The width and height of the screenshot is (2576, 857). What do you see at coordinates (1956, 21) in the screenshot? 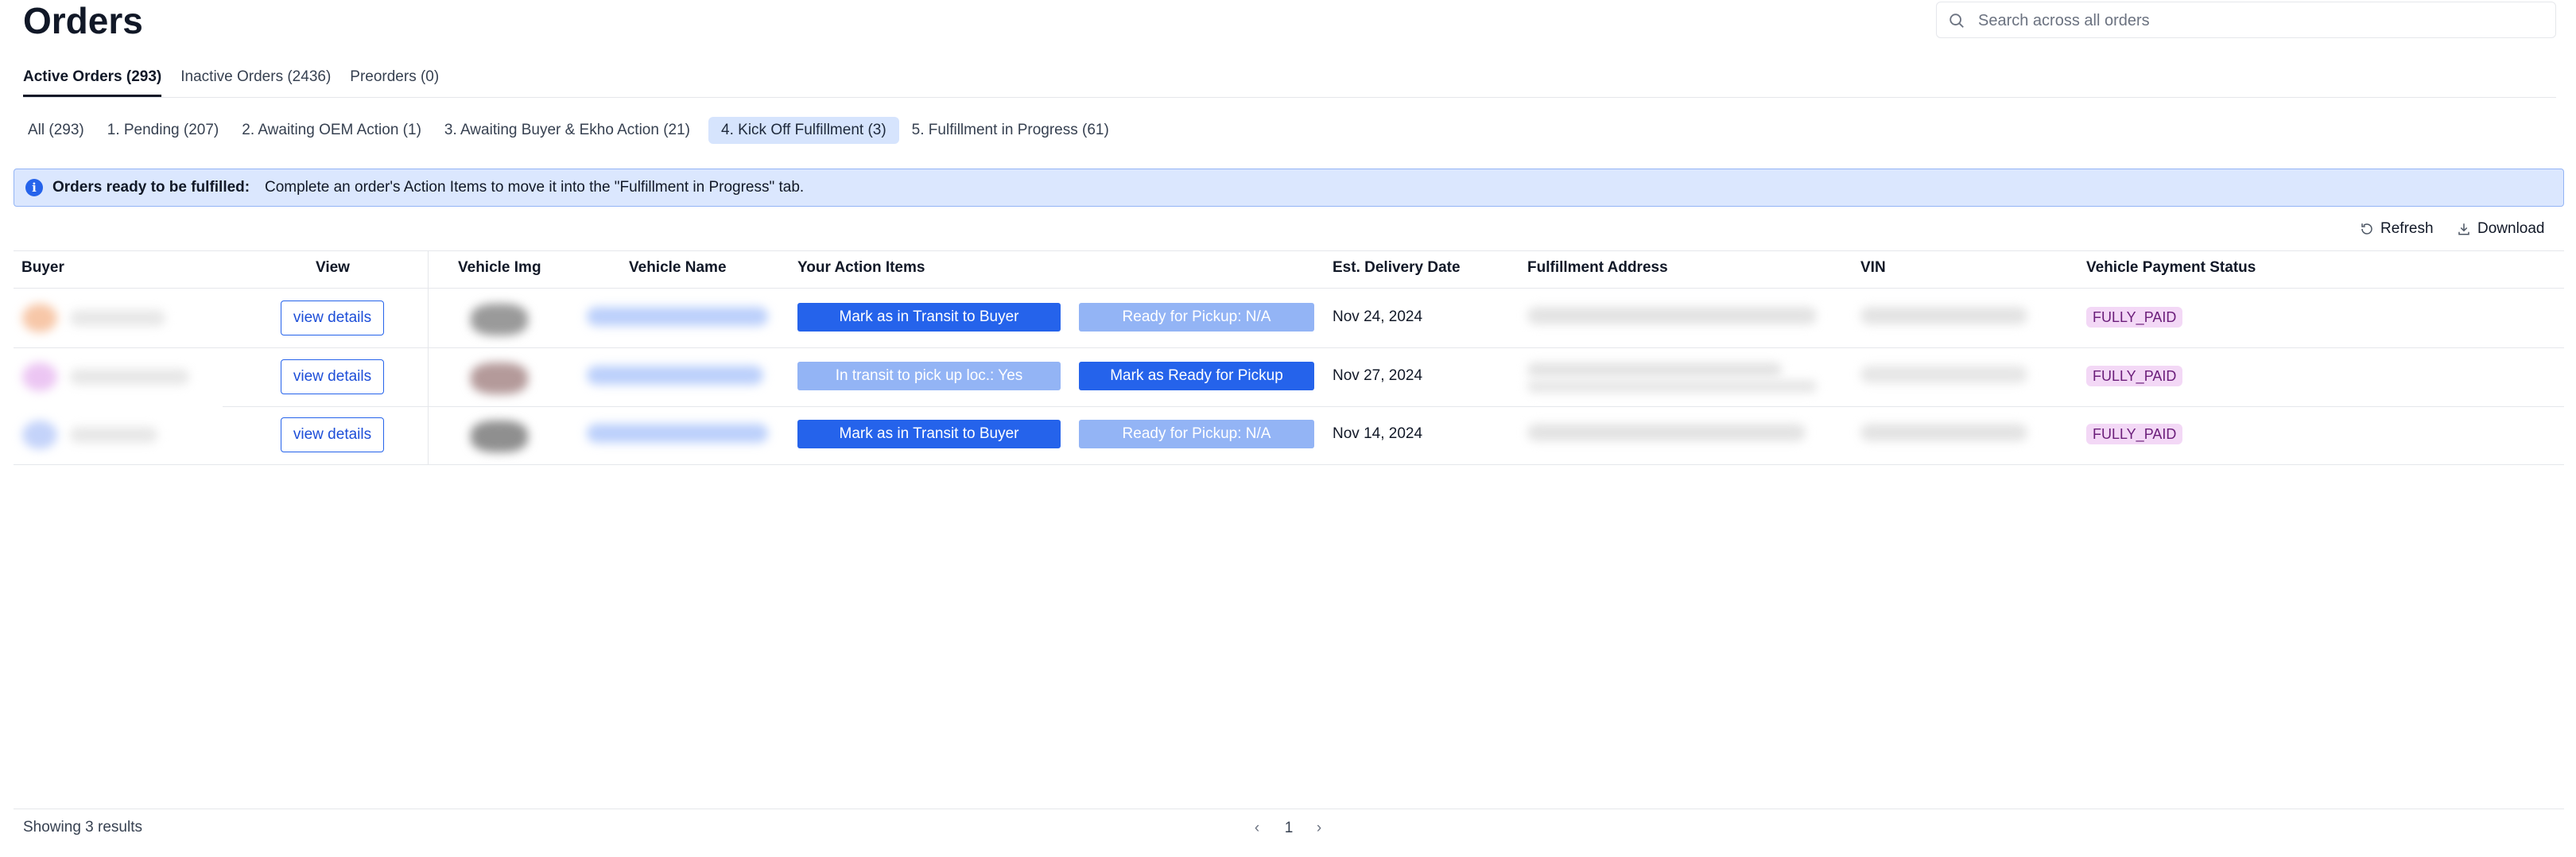
I see `search-icon` at bounding box center [1956, 21].